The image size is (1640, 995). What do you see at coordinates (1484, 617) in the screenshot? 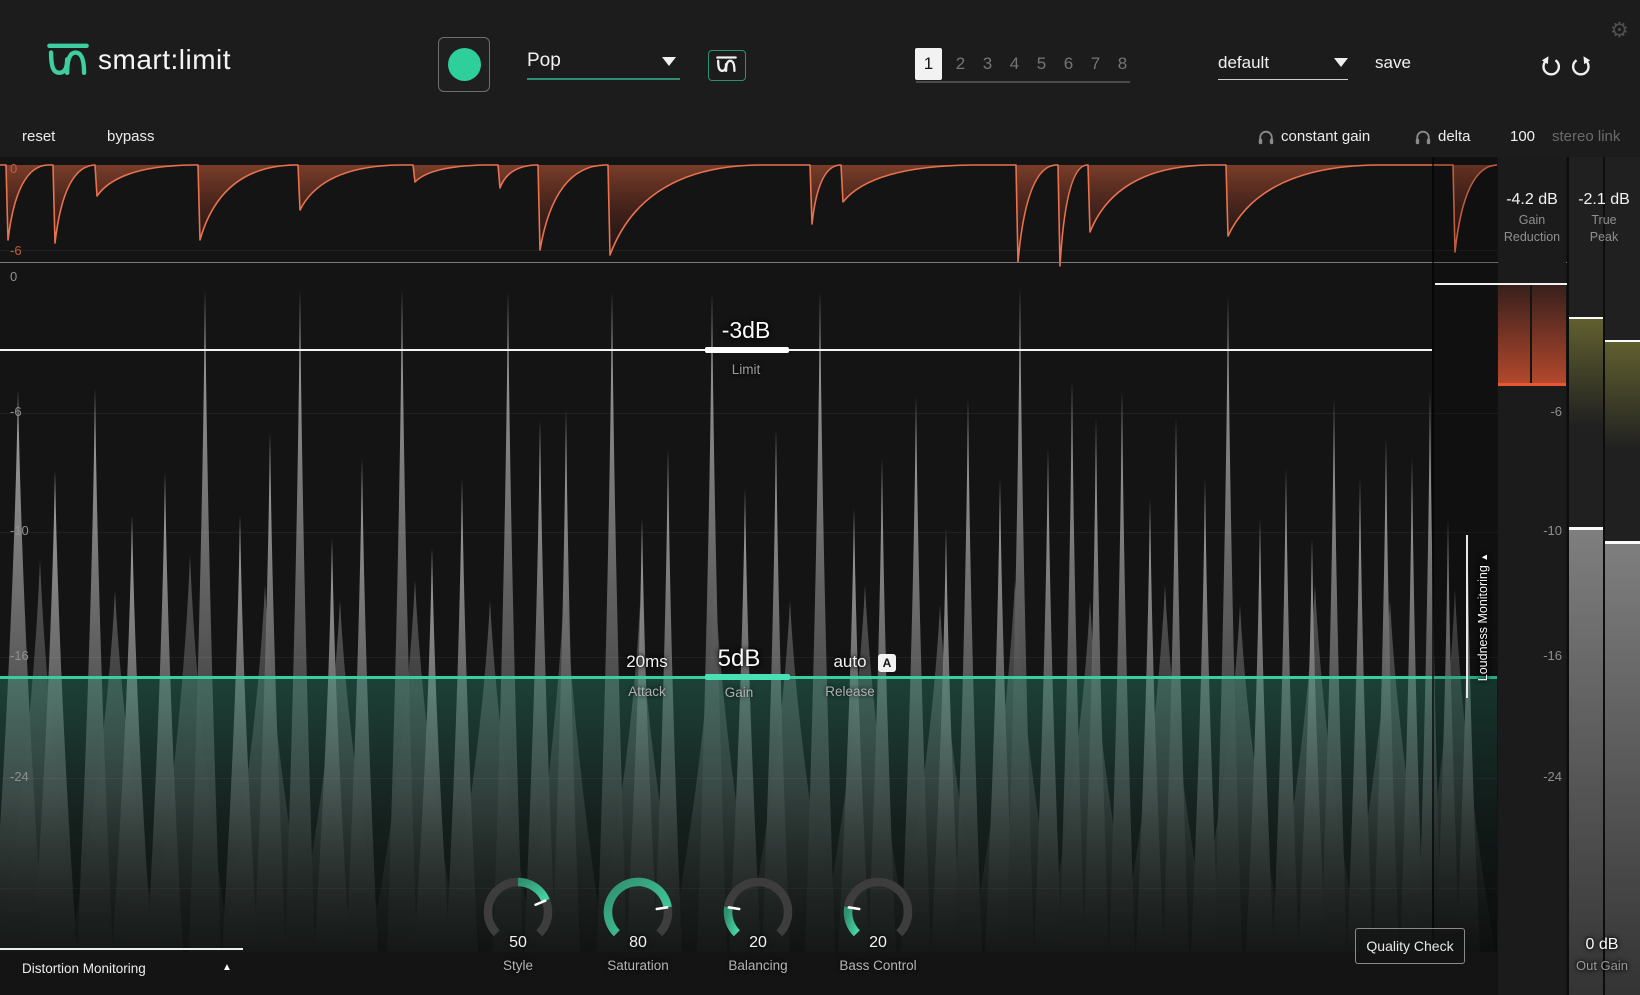
I see `loudness-monitoring-button: Loudness Monitoring ▲` at bounding box center [1484, 617].